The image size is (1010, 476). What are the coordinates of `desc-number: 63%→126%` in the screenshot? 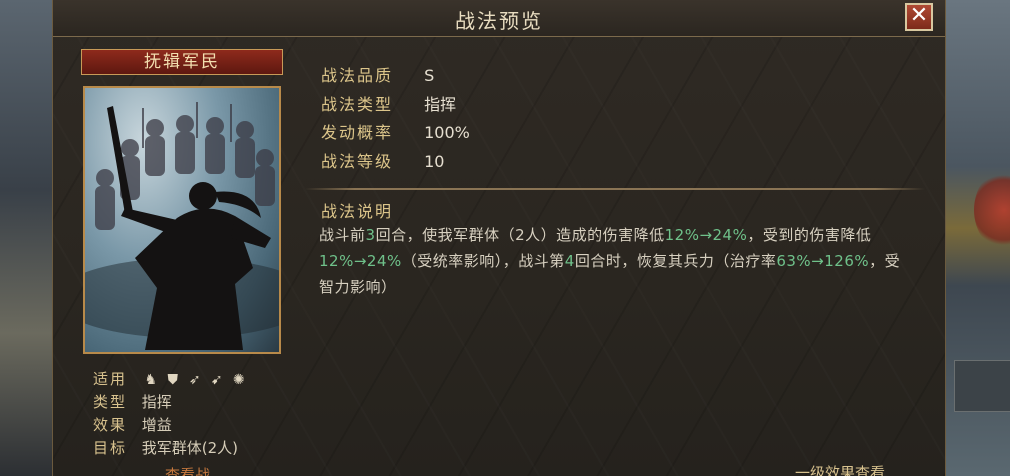 It's located at (823, 261).